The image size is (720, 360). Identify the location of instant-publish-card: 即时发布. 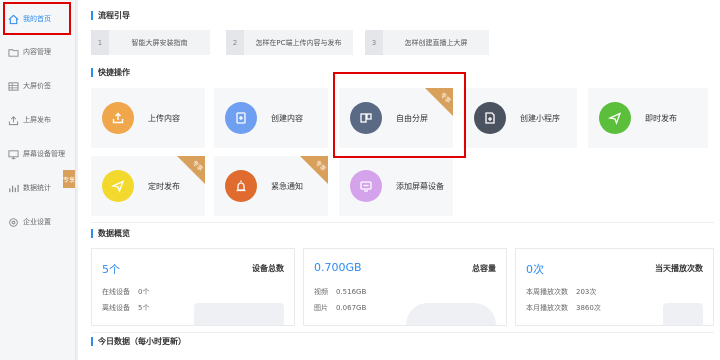
(648, 118).